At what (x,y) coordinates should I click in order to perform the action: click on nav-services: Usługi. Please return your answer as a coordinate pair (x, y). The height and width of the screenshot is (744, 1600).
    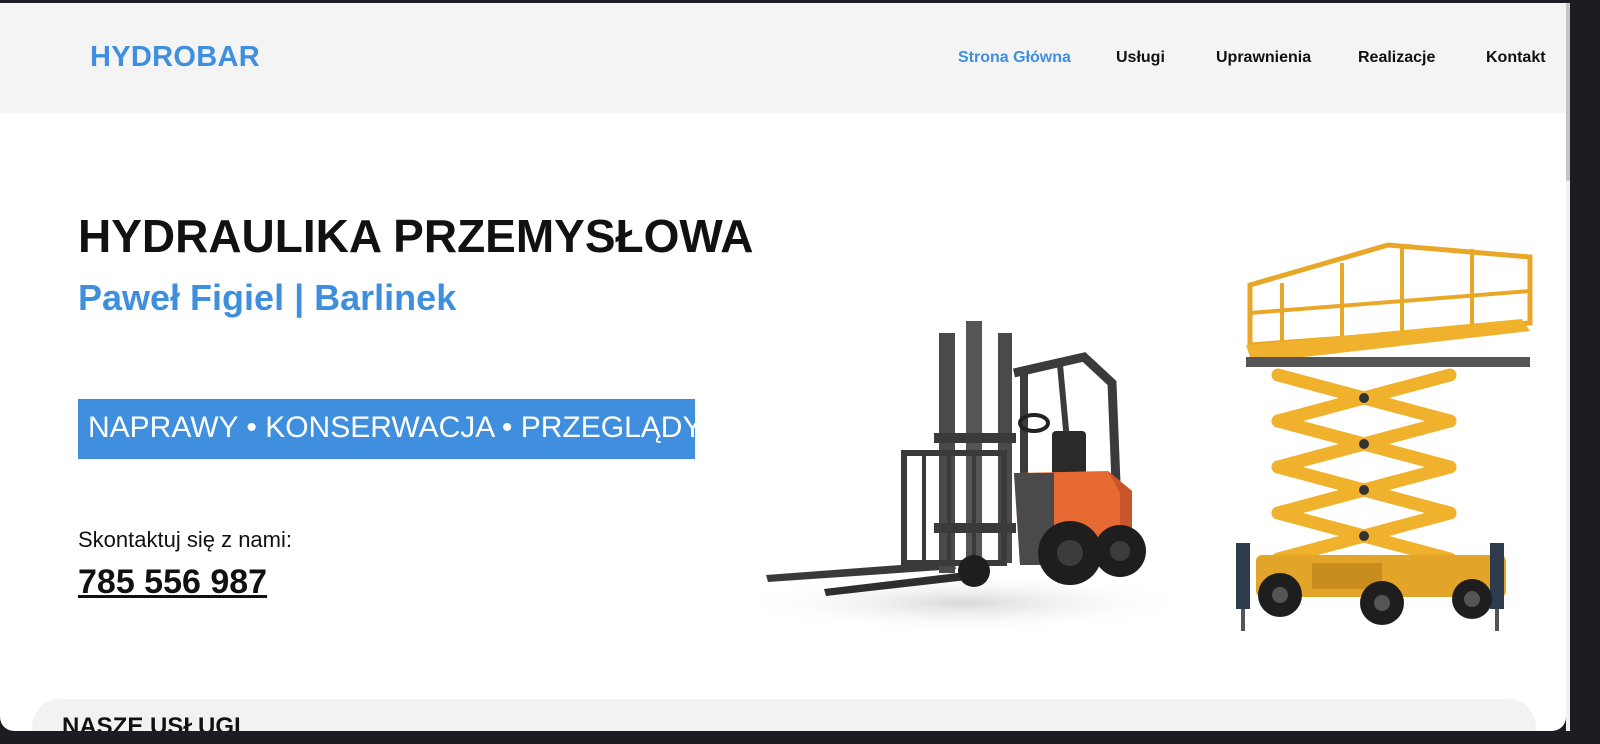
    Looking at the image, I should click on (1140, 58).